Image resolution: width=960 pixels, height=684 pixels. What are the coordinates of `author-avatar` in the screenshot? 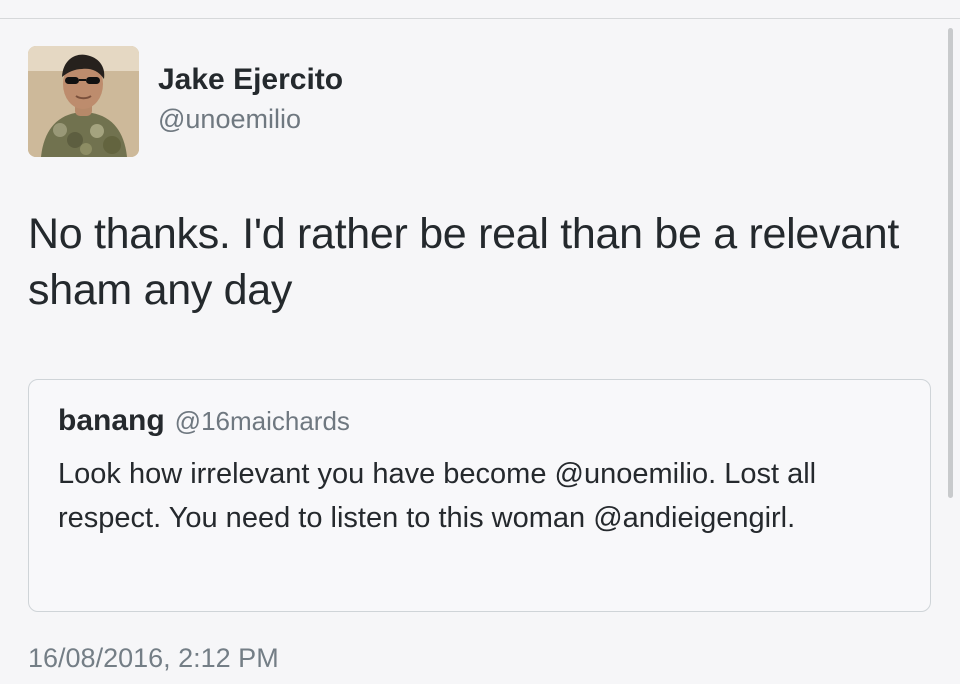 It's located at (83, 101).